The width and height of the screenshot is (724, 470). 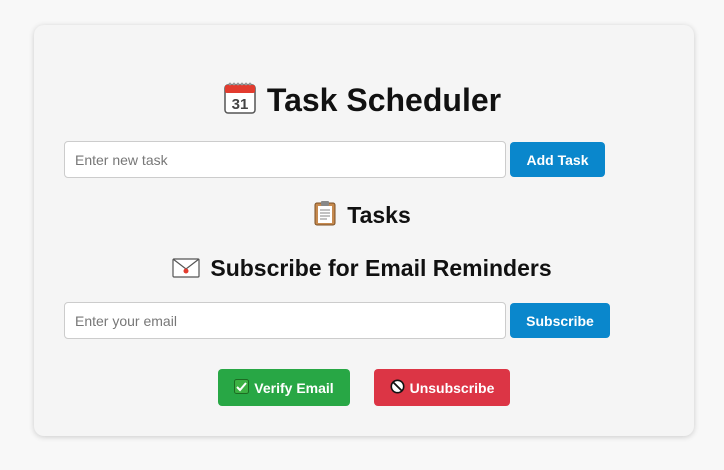 What do you see at coordinates (384, 100) in the screenshot?
I see `page-title-text: Task Scheduler` at bounding box center [384, 100].